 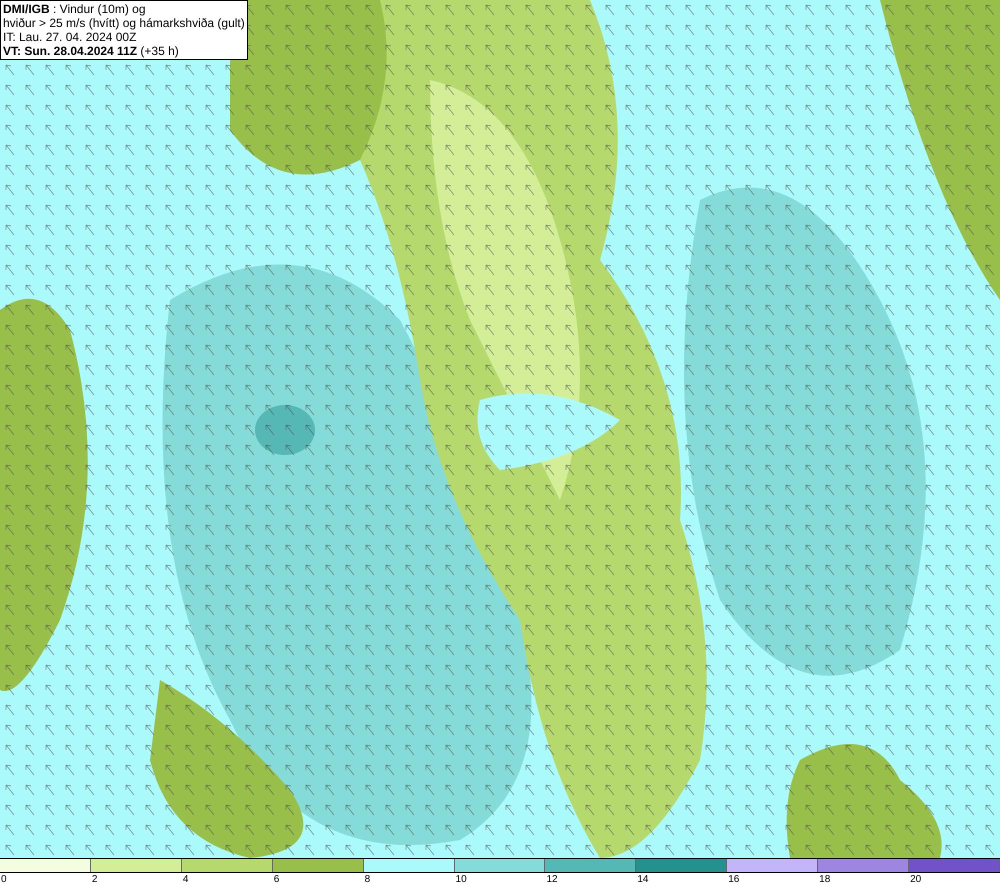 What do you see at coordinates (552, 879) in the screenshot?
I see `legend-label: 12` at bounding box center [552, 879].